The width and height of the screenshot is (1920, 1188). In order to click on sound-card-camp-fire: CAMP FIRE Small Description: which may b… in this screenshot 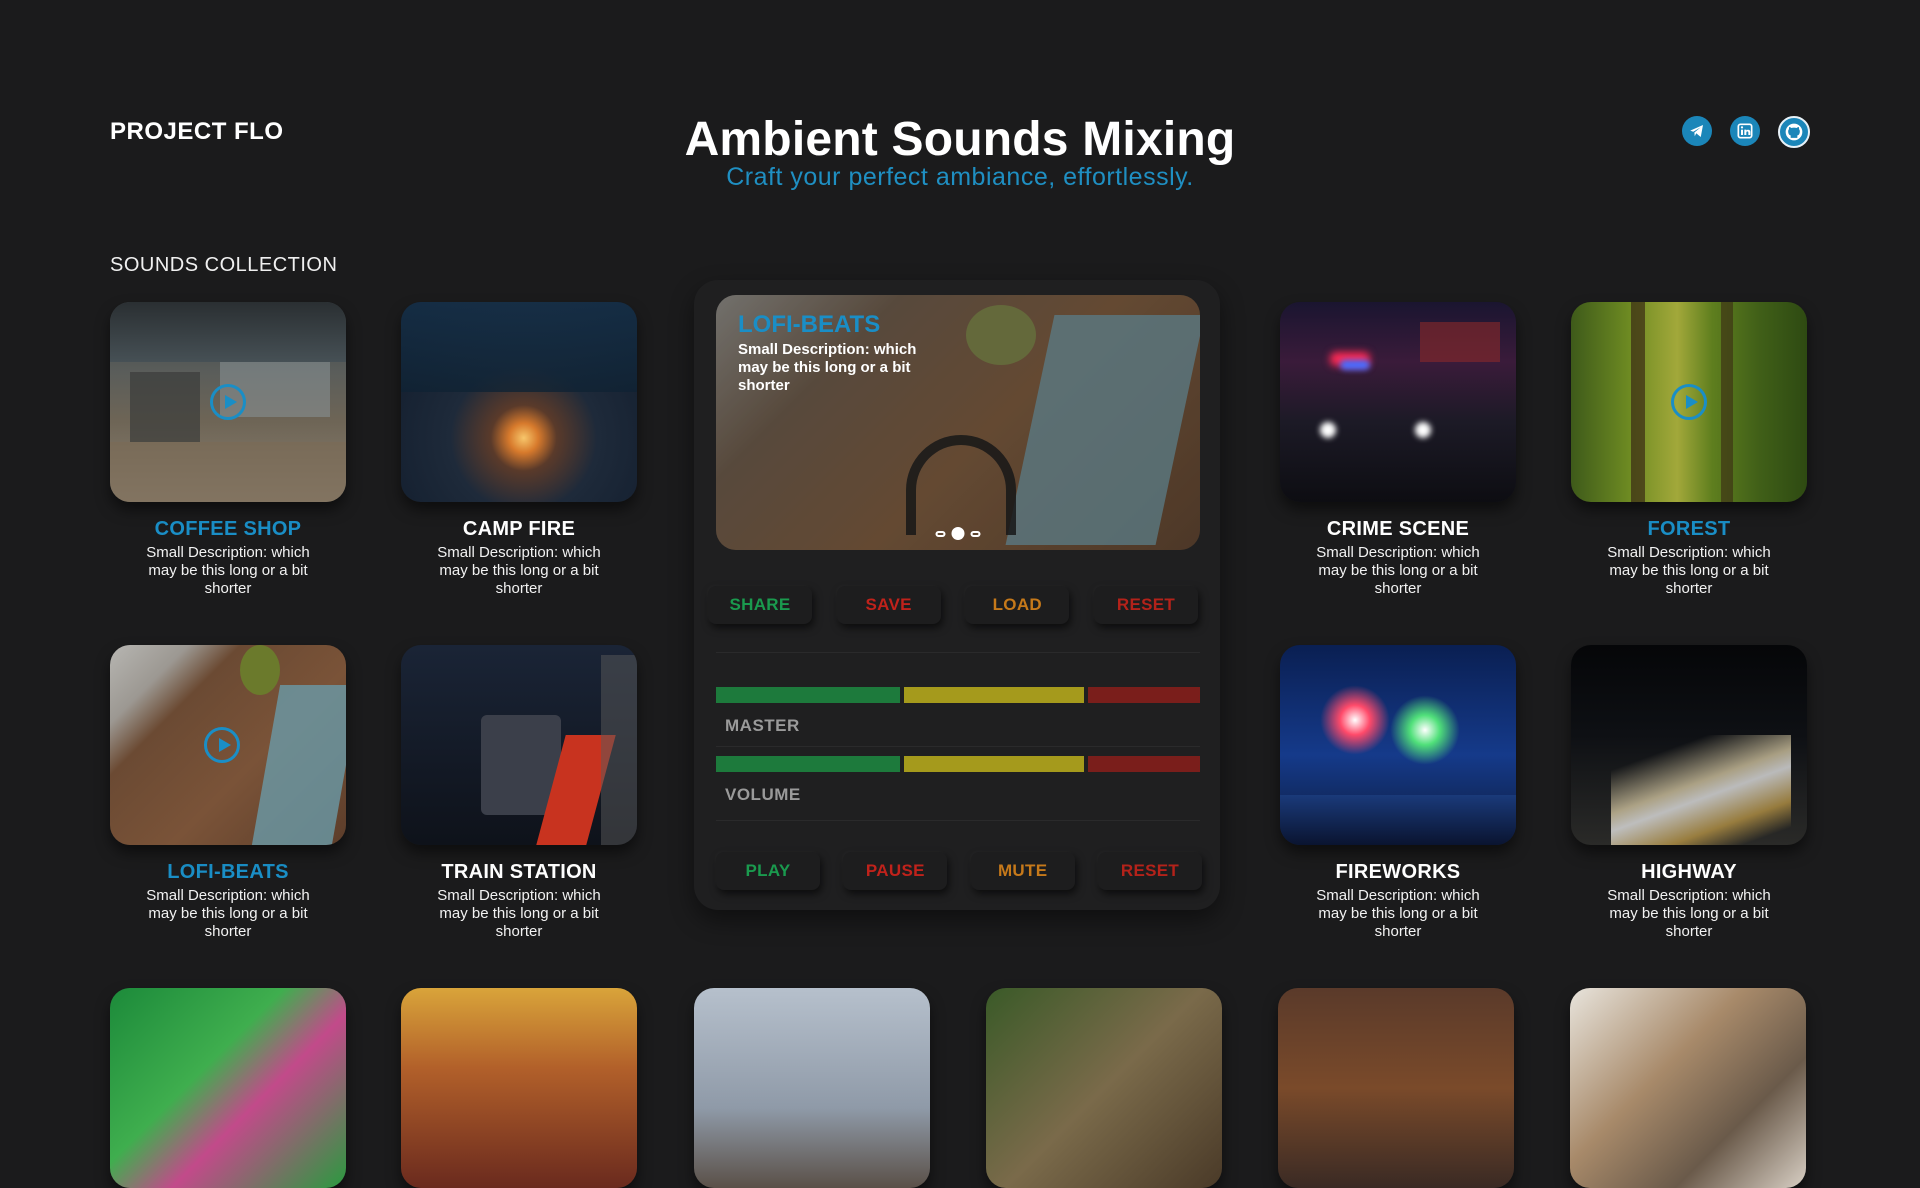, I will do `click(519, 450)`.